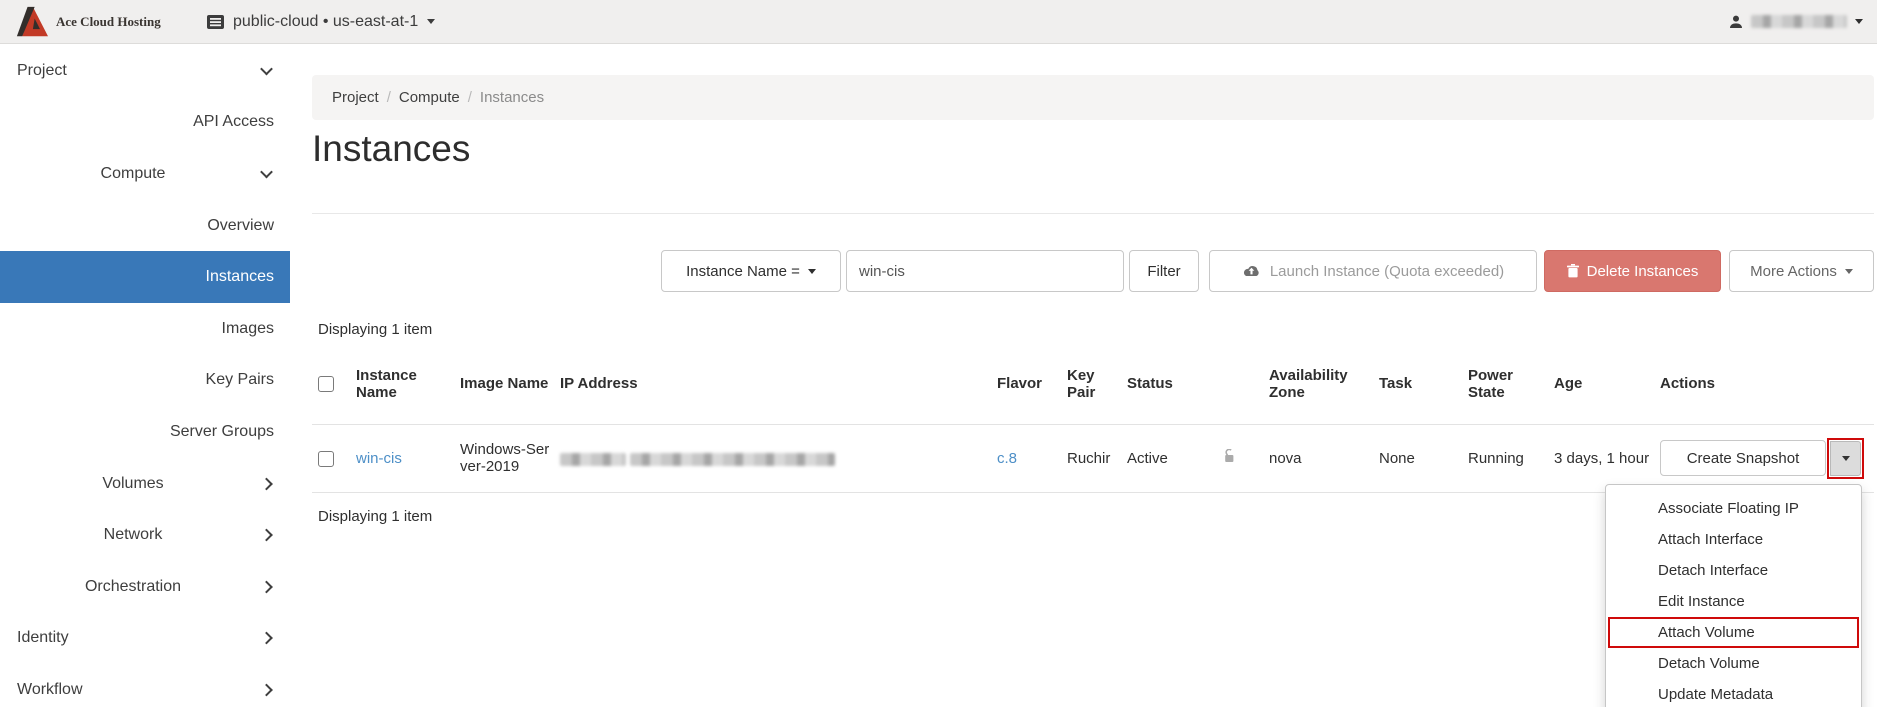 This screenshot has height=707, width=1877. I want to click on row-actions: Create Snapshot, so click(1762, 458).